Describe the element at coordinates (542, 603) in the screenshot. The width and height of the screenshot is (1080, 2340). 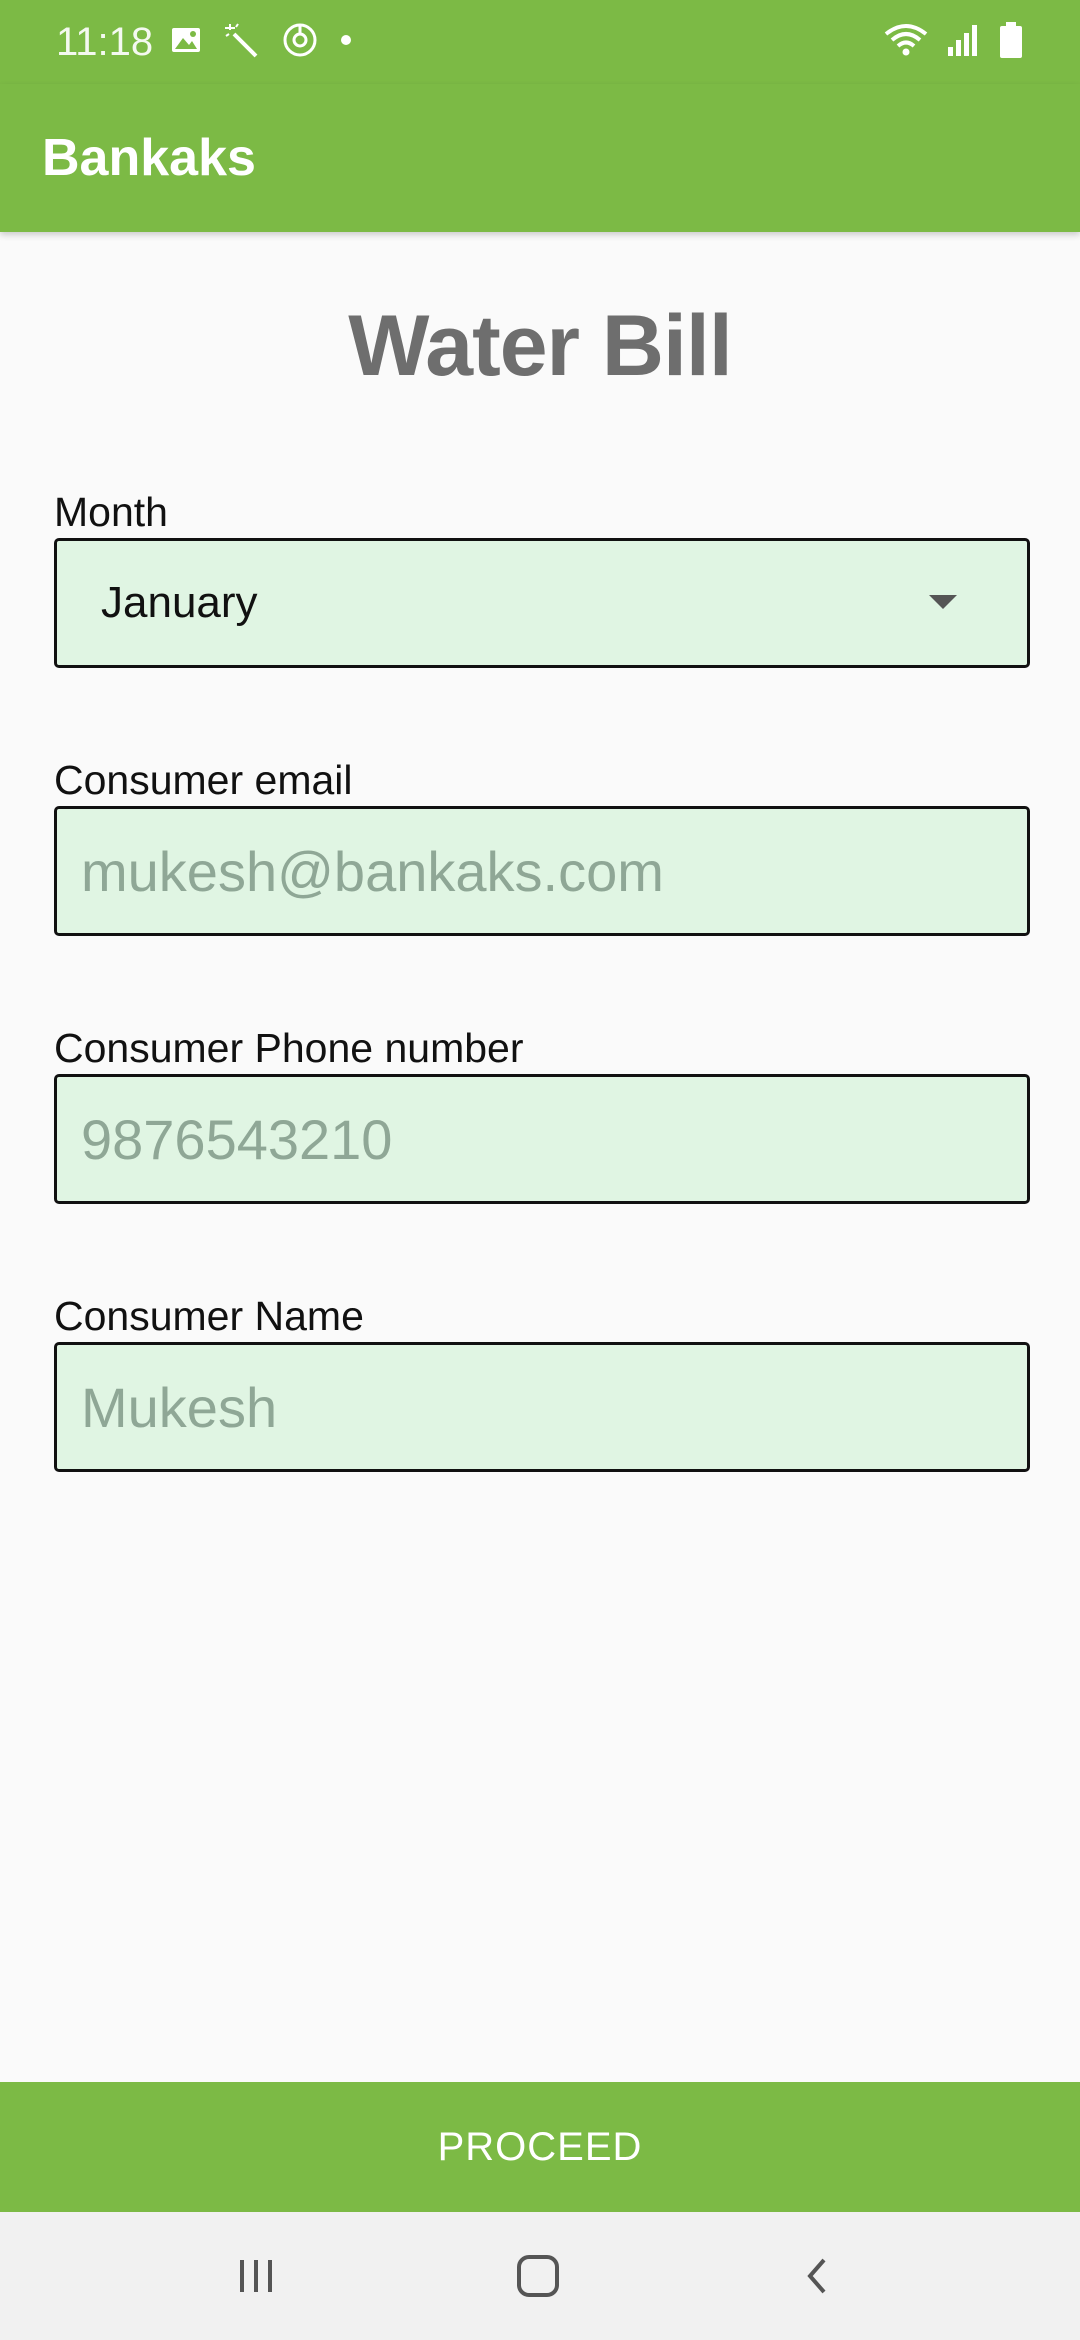
I see `month-dropdown: January` at that location.